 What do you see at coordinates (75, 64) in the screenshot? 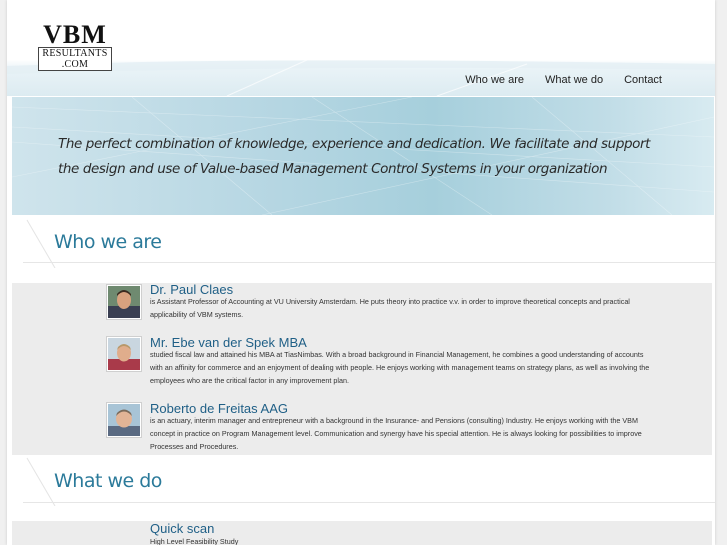
I see `logo-sub-line2: .COM` at bounding box center [75, 64].